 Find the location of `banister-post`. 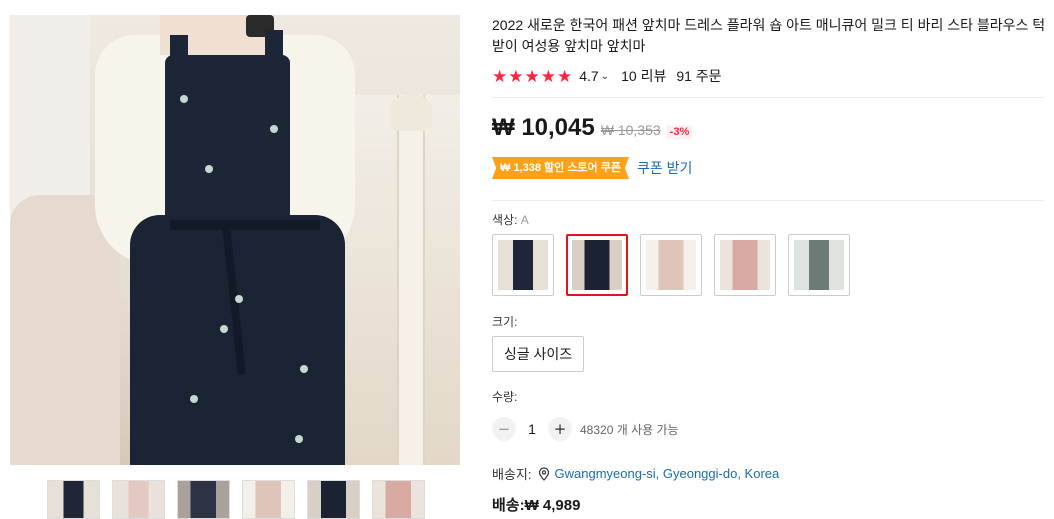

banister-post is located at coordinates (411, 113).